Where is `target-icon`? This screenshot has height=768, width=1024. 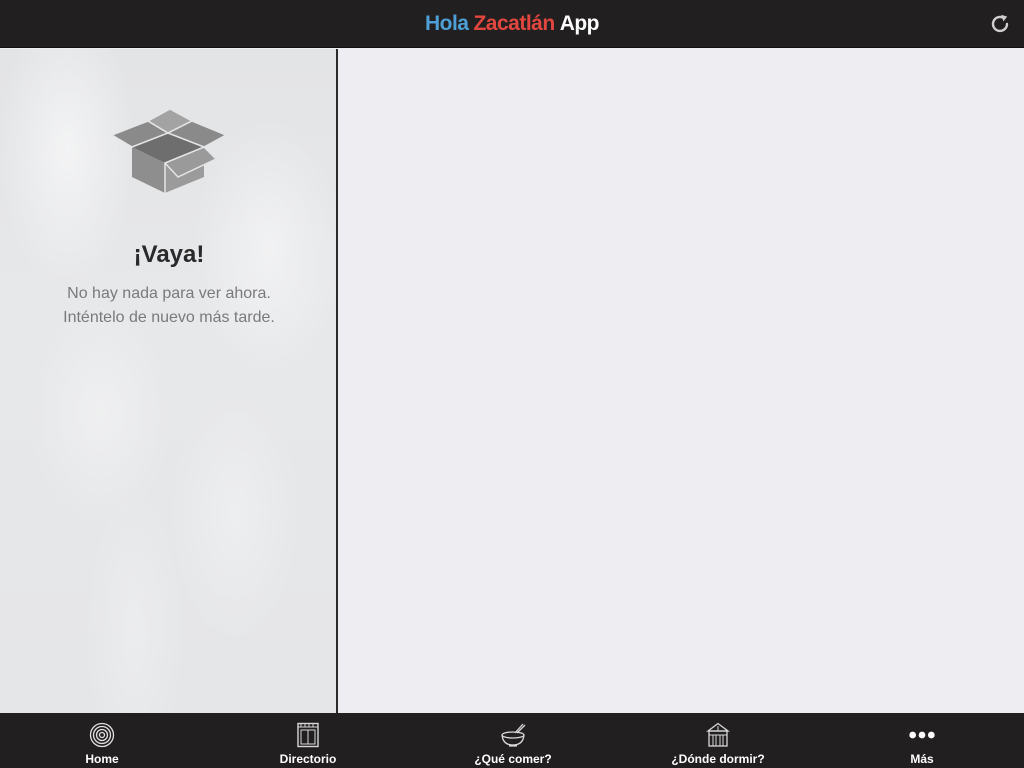 target-icon is located at coordinates (102, 735).